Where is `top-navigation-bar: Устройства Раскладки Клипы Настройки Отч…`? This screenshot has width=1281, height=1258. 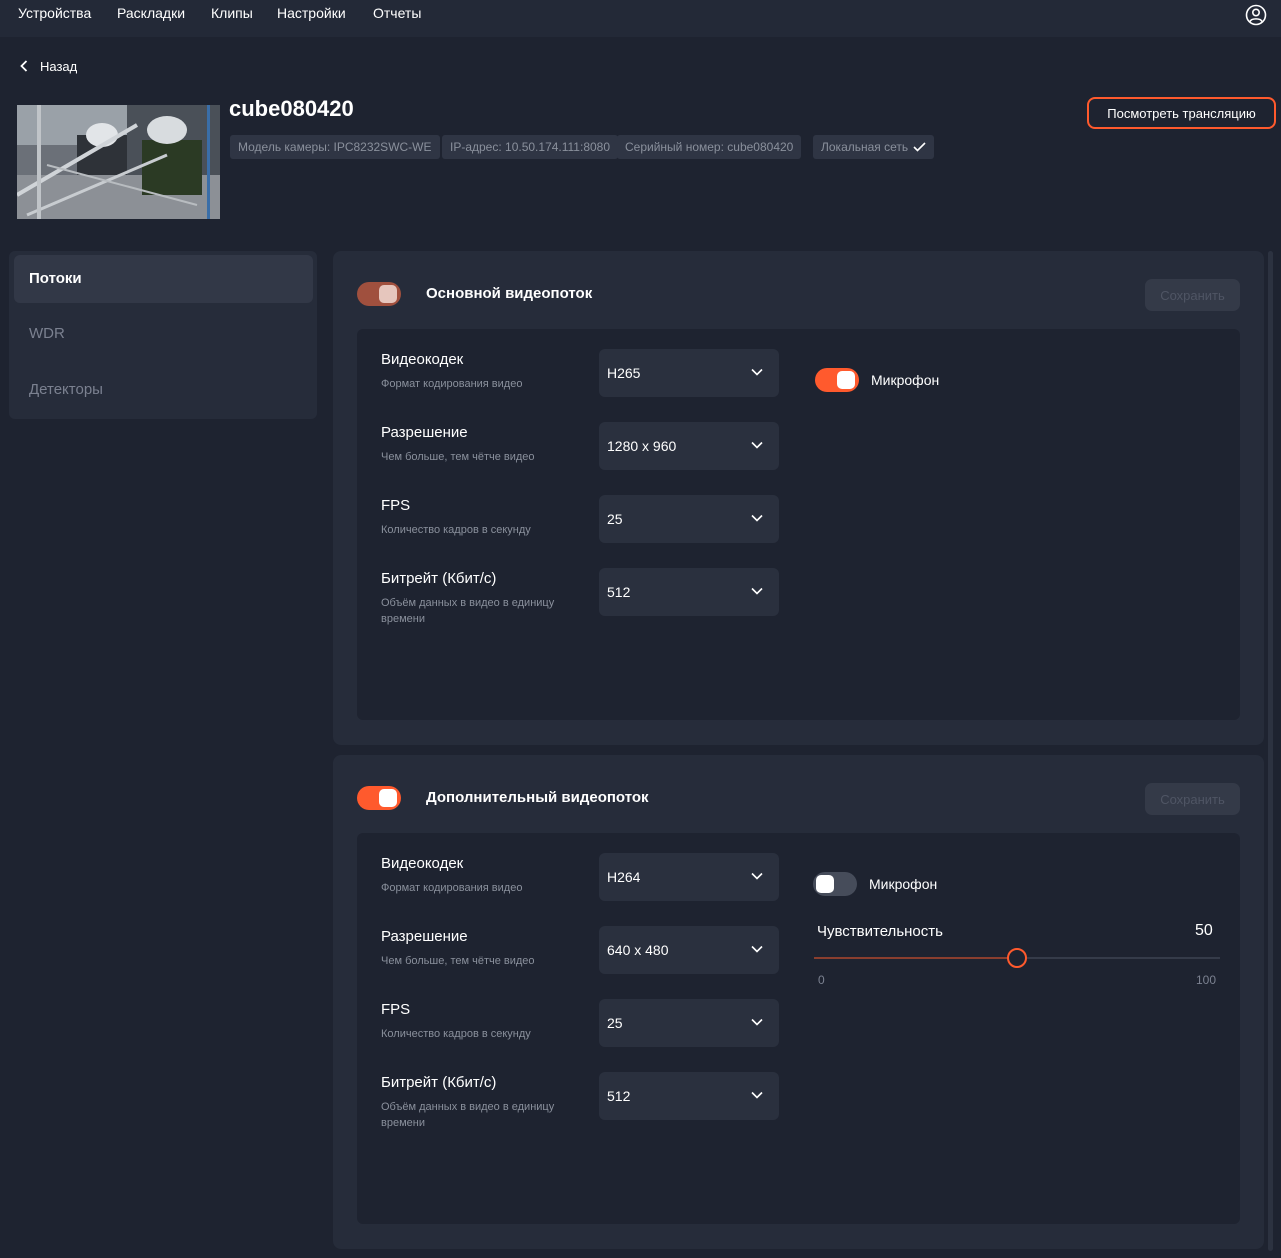
top-navigation-bar: Устройства Раскладки Клипы Настройки Отч… is located at coordinates (640, 18).